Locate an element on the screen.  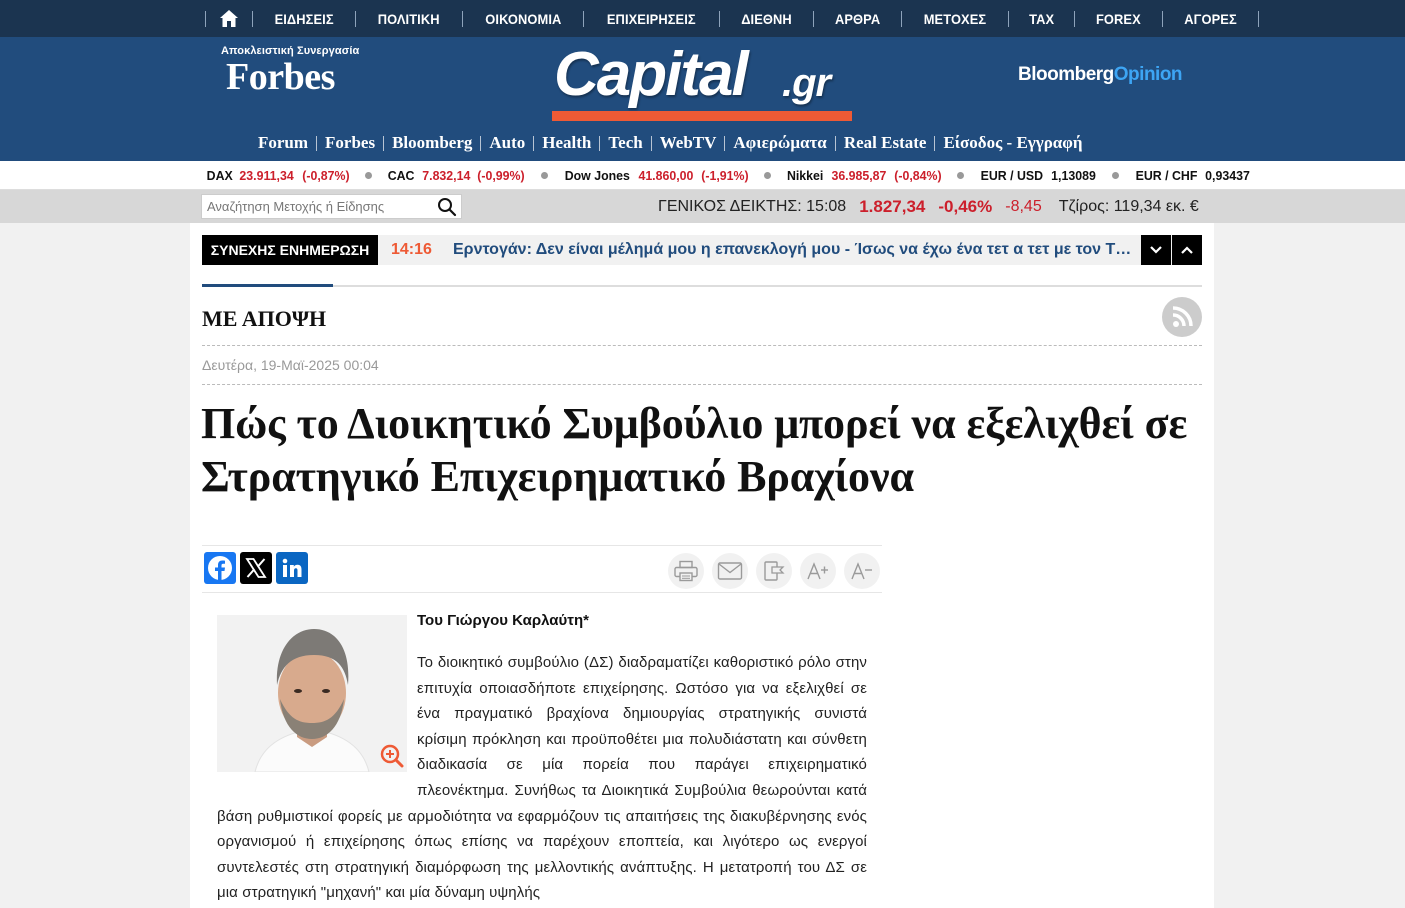
breaking-news-time: 14:16 is located at coordinates (411, 249).